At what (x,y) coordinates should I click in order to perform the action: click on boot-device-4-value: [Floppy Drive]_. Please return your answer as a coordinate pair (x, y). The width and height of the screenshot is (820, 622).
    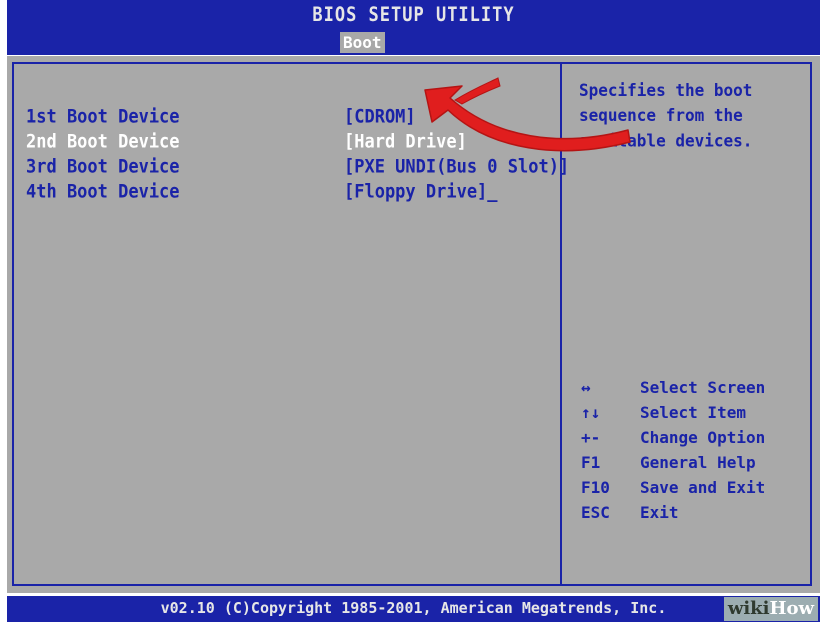
    Looking at the image, I should click on (421, 192).